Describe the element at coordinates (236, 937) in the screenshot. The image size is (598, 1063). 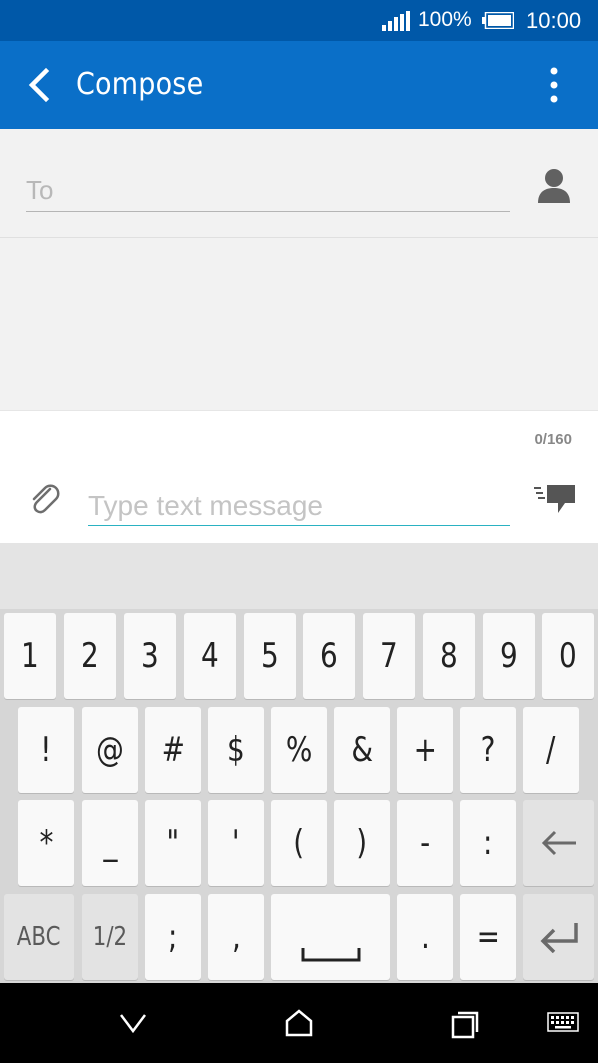
I see `key-comma: ,` at that location.